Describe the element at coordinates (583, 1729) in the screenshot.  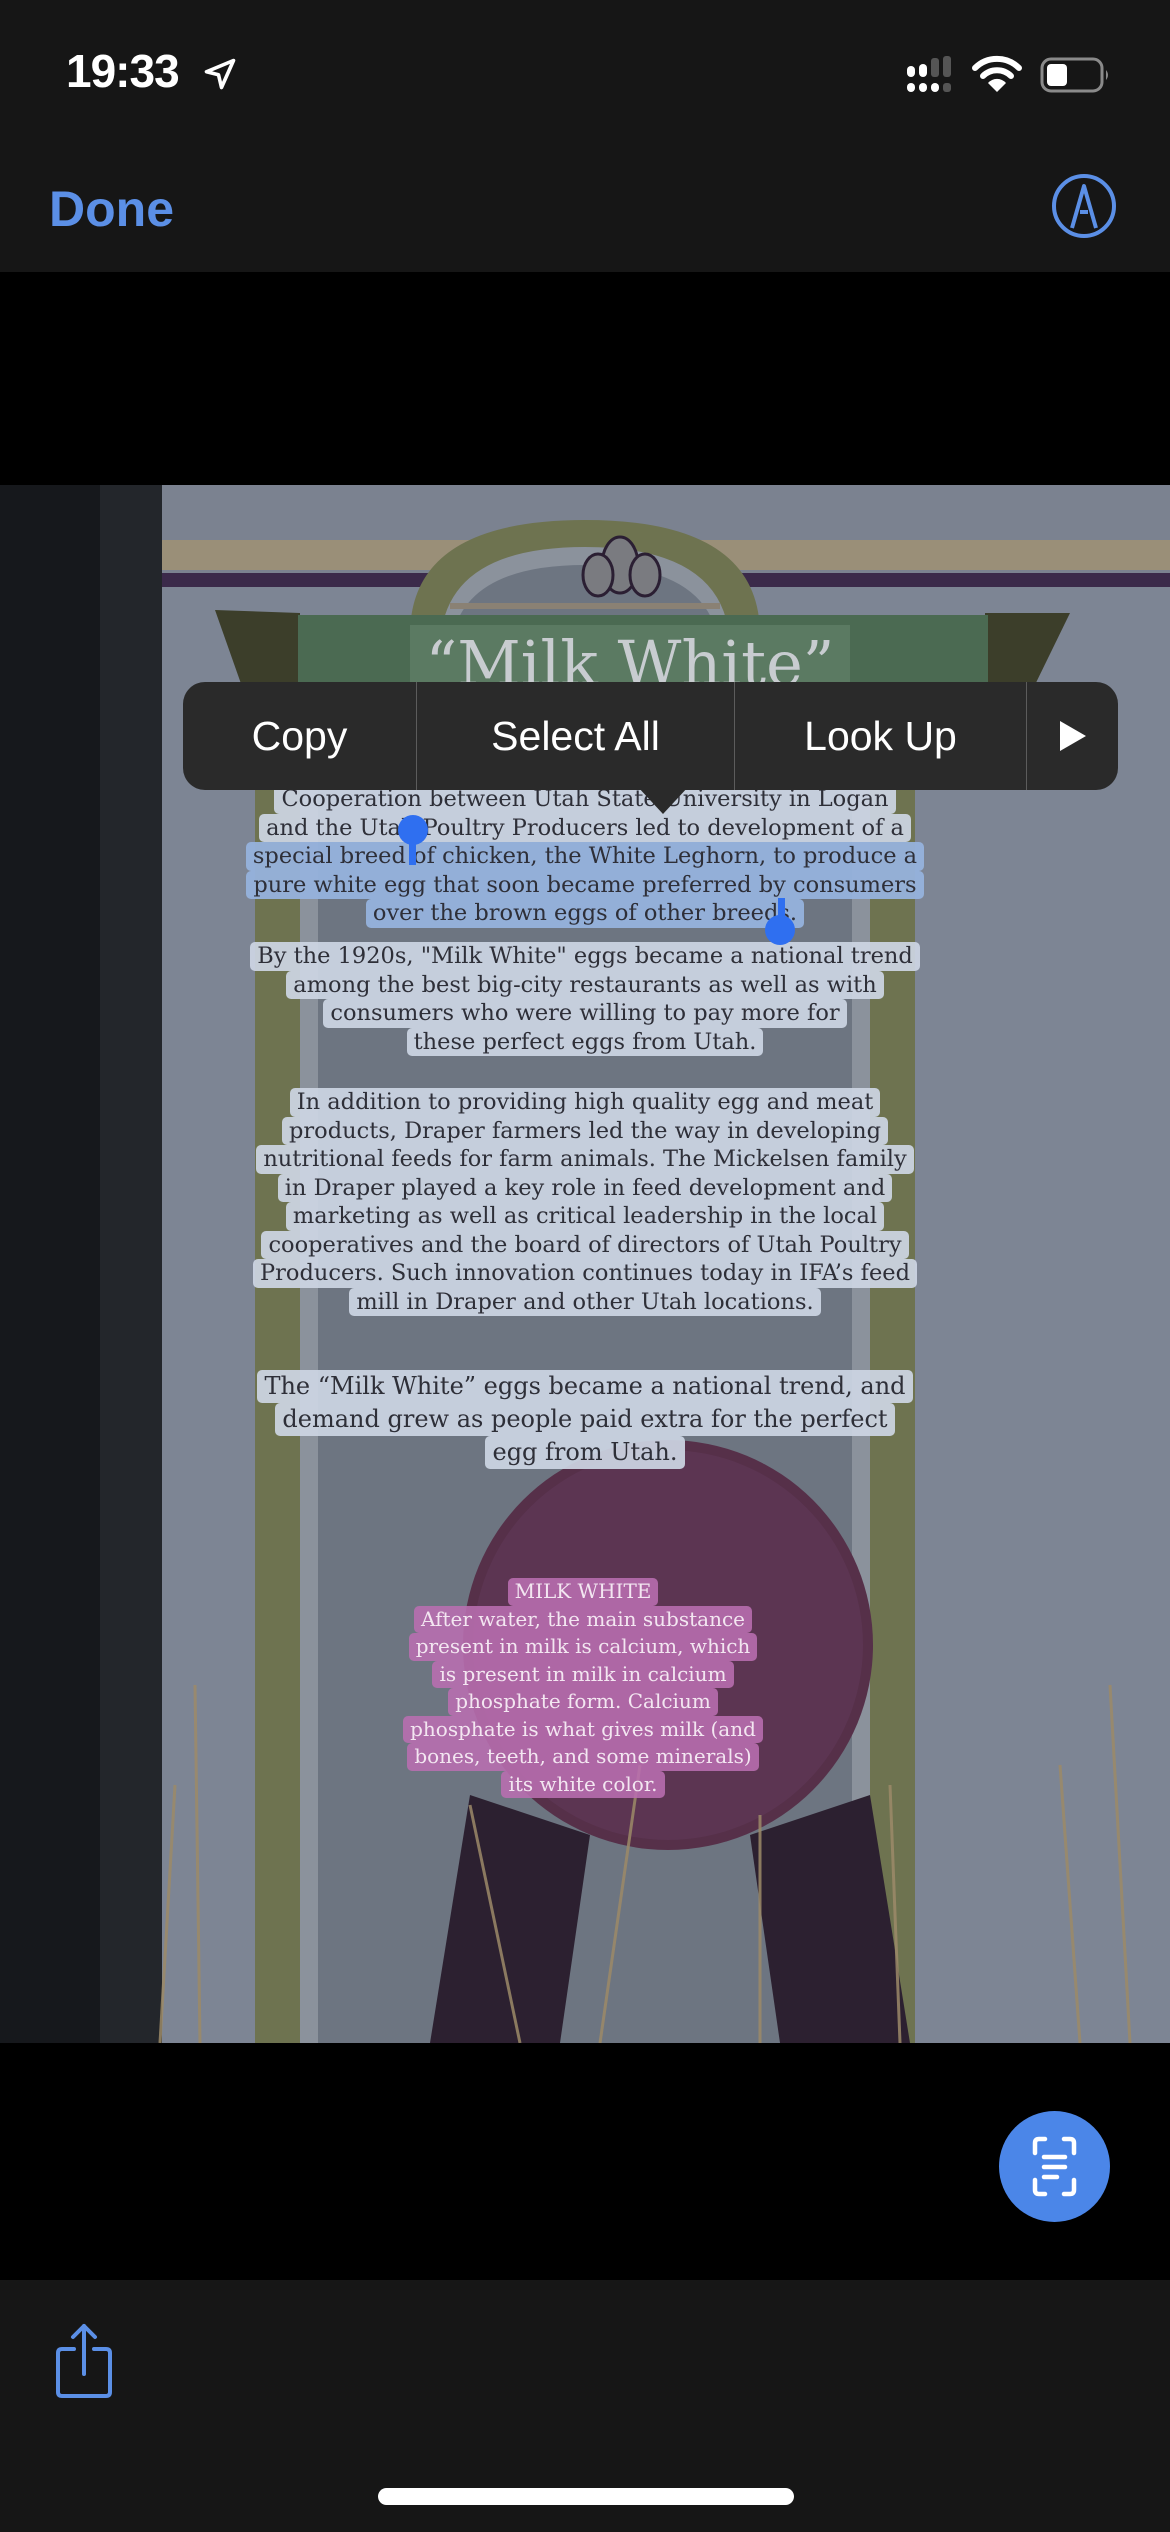
I see `text-line: phosphate is what gives milk (and` at that location.